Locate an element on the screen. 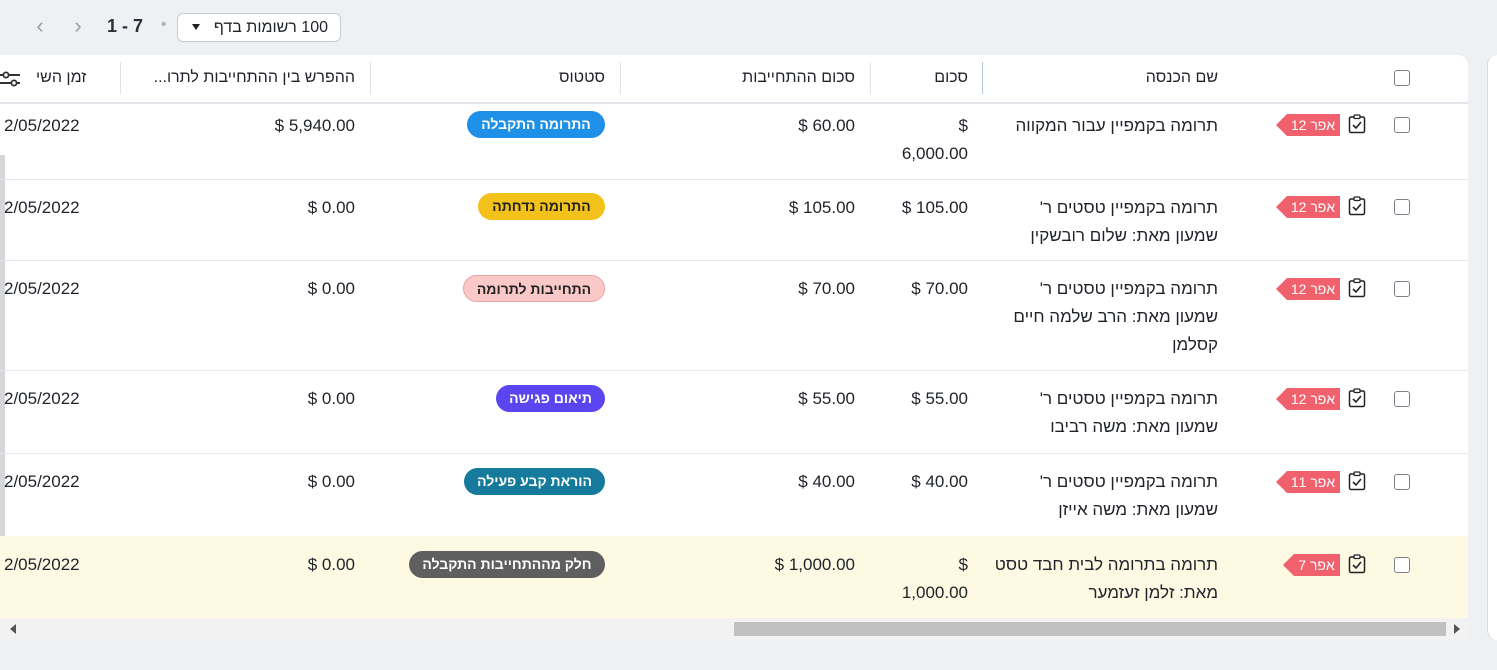  amount-value: 70.00 $ is located at coordinates (913, 289).